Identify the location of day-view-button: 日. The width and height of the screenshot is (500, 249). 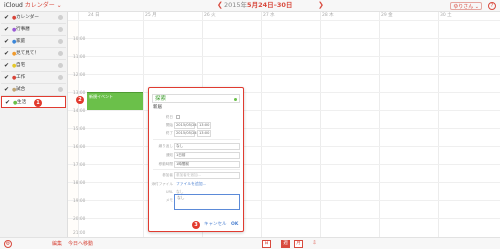
(266, 244).